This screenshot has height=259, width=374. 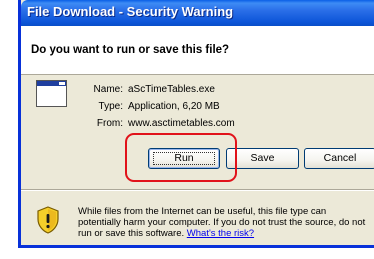 What do you see at coordinates (108, 89) in the screenshot?
I see `name-label: Name:` at bounding box center [108, 89].